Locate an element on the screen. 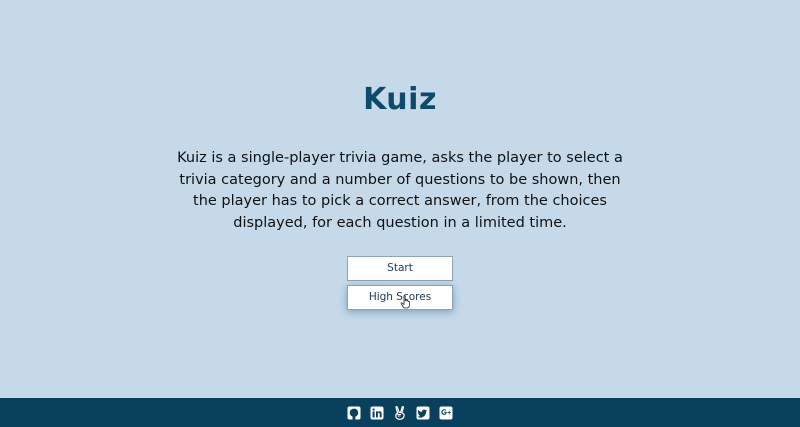 The image size is (800, 427). page-title: Kuiz is located at coordinates (400, 99).